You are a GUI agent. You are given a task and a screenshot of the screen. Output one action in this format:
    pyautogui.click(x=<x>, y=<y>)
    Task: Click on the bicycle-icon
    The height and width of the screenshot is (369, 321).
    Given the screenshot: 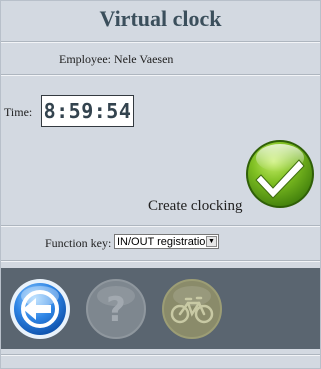 What is the action you would take?
    pyautogui.click(x=192, y=309)
    